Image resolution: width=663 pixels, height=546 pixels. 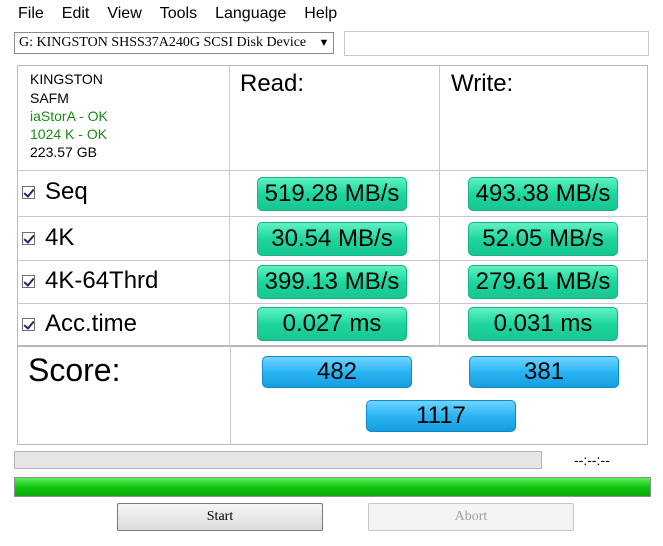 I want to click on menu-view: View, so click(x=125, y=14).